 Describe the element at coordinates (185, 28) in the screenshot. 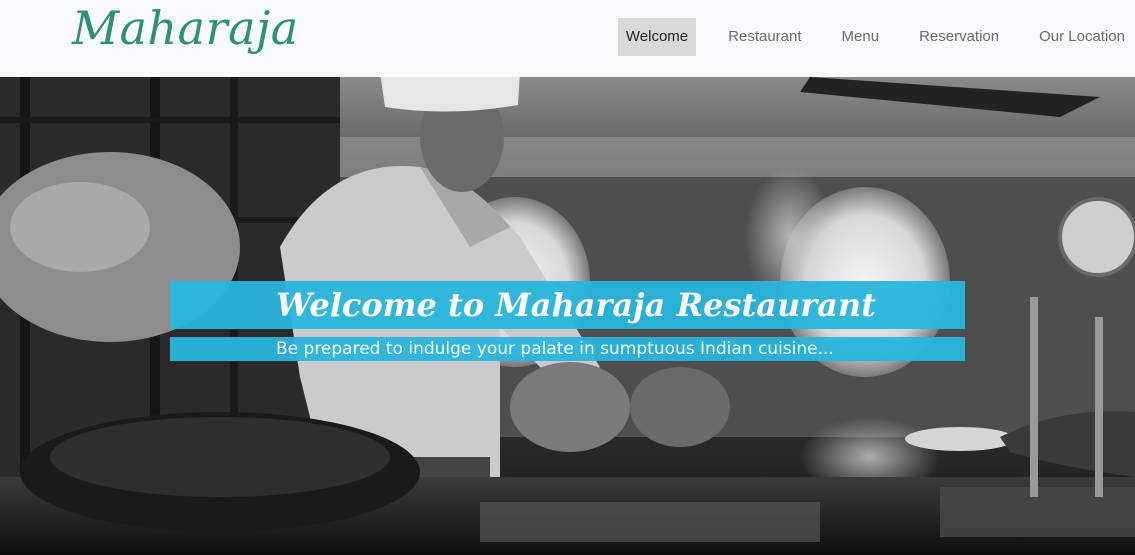

I see `logo: Maharaja` at that location.